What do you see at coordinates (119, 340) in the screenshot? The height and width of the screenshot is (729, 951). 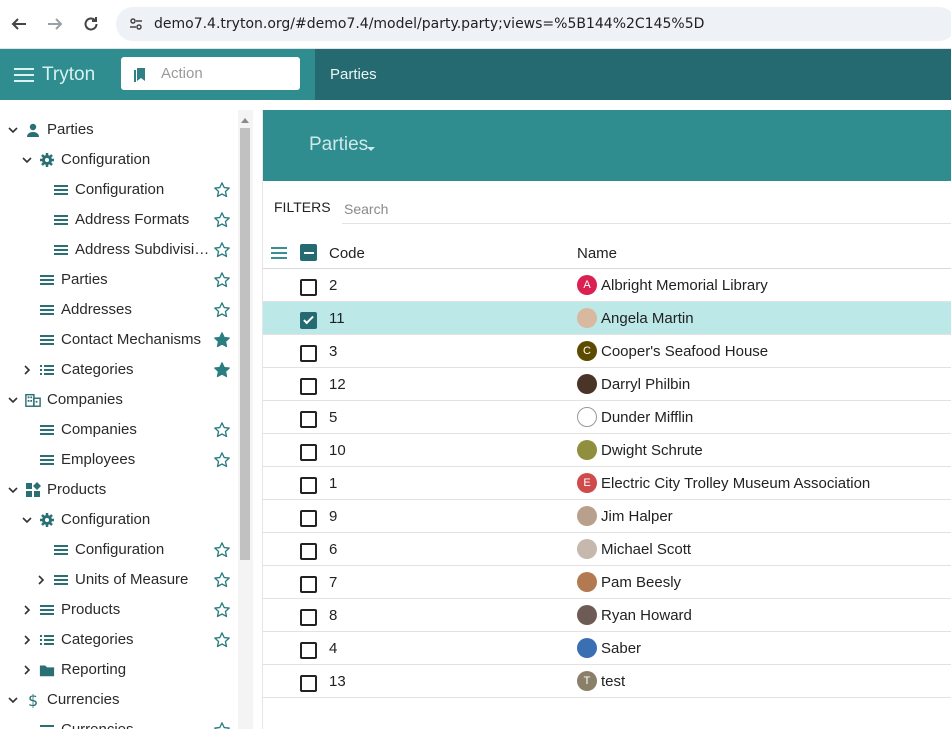 I see `sidebar-item-contact-mechanisms: Contact Mechanisms` at bounding box center [119, 340].